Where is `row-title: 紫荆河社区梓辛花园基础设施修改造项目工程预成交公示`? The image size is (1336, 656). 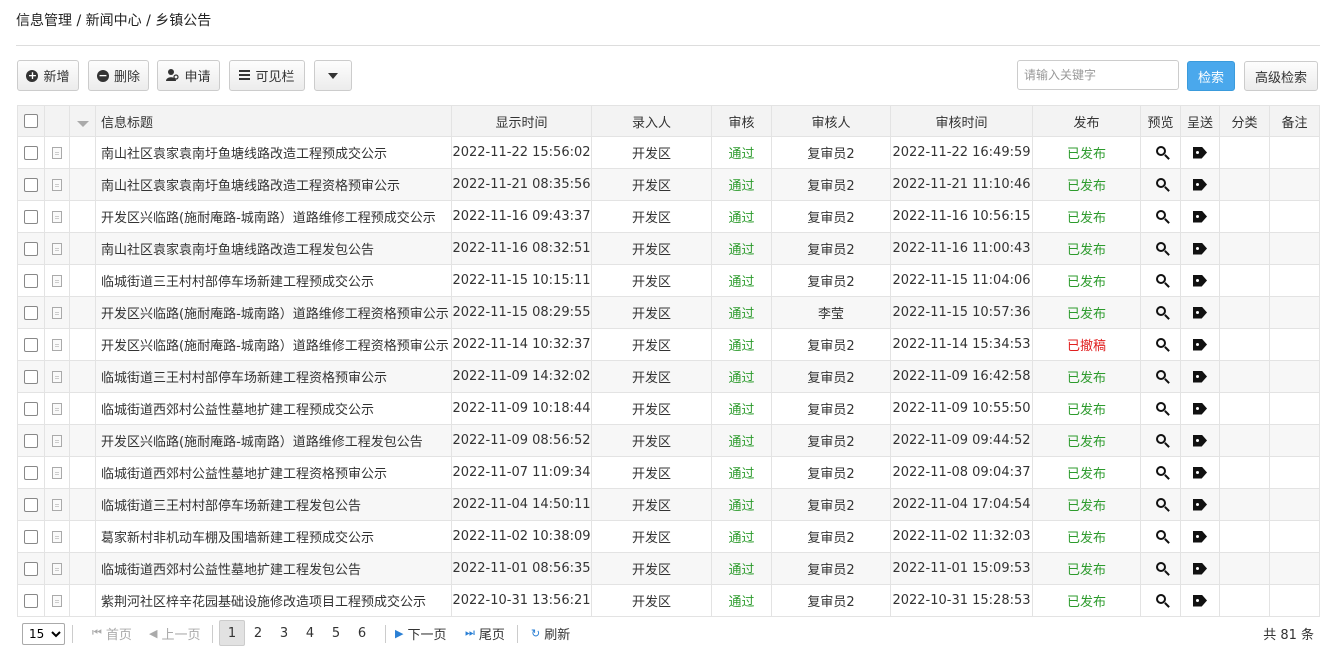
row-title: 紫荆河社区梓辛花园基础设施修改造项目工程预成交公示 is located at coordinates (273, 600).